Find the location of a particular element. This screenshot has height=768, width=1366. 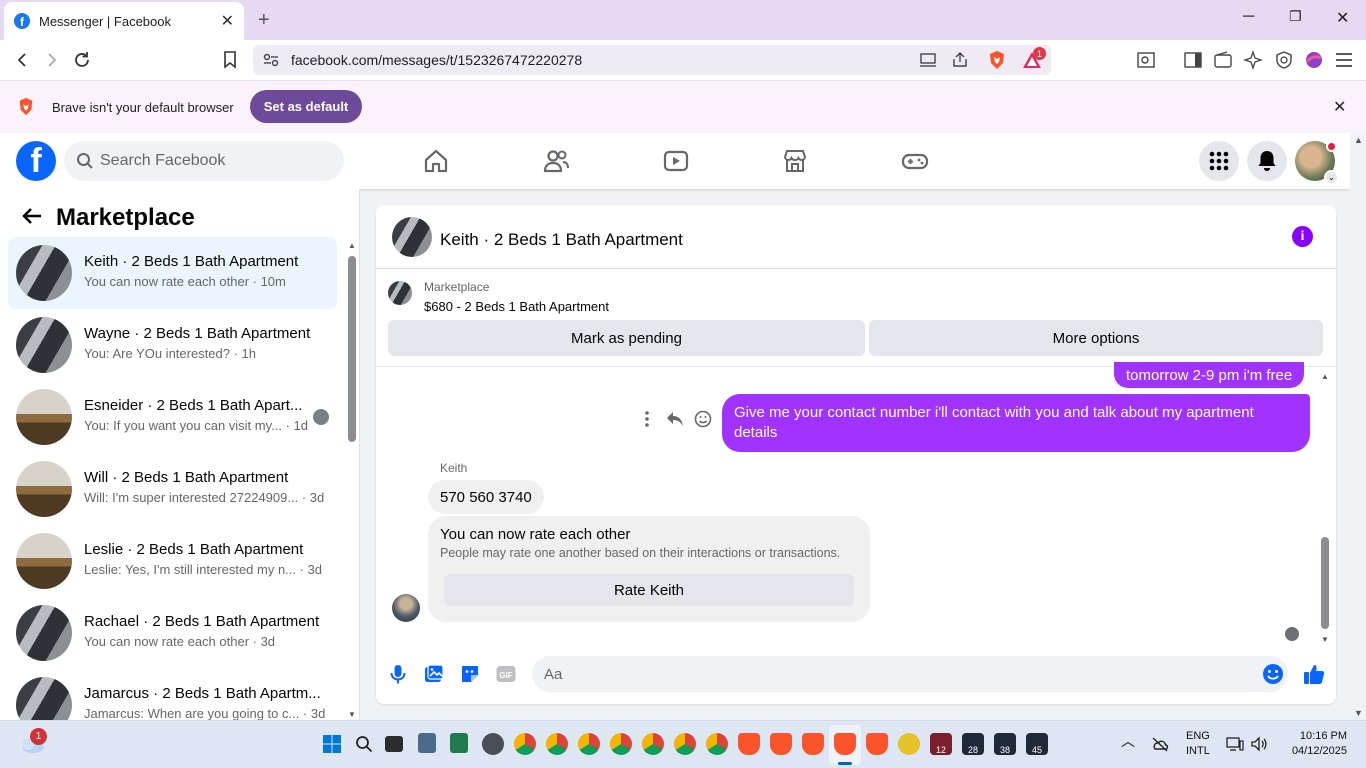

cast-icon is located at coordinates (928, 60).